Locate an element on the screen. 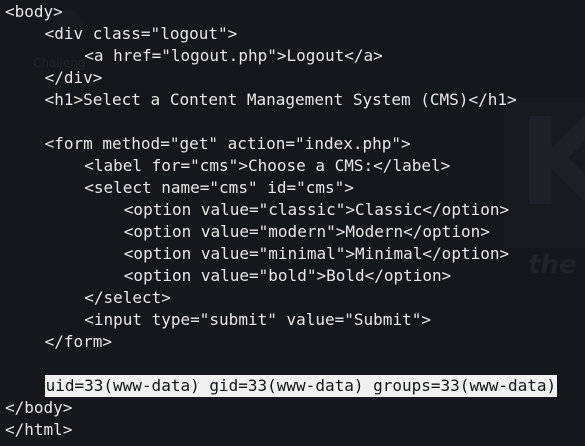 Image resolution: width=585 pixels, height=446 pixels. code-text: </html> is located at coordinates (39, 429).